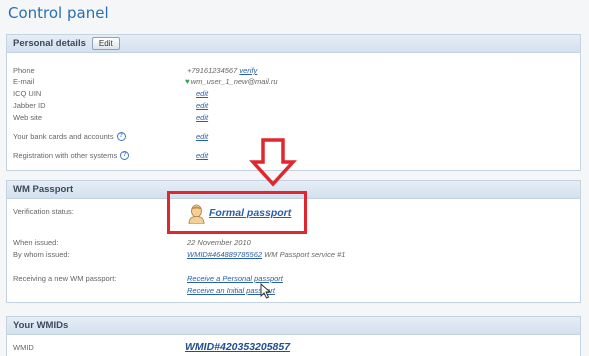 The height and width of the screenshot is (356, 589). I want to click on bank-edit-link: edit, so click(202, 136).